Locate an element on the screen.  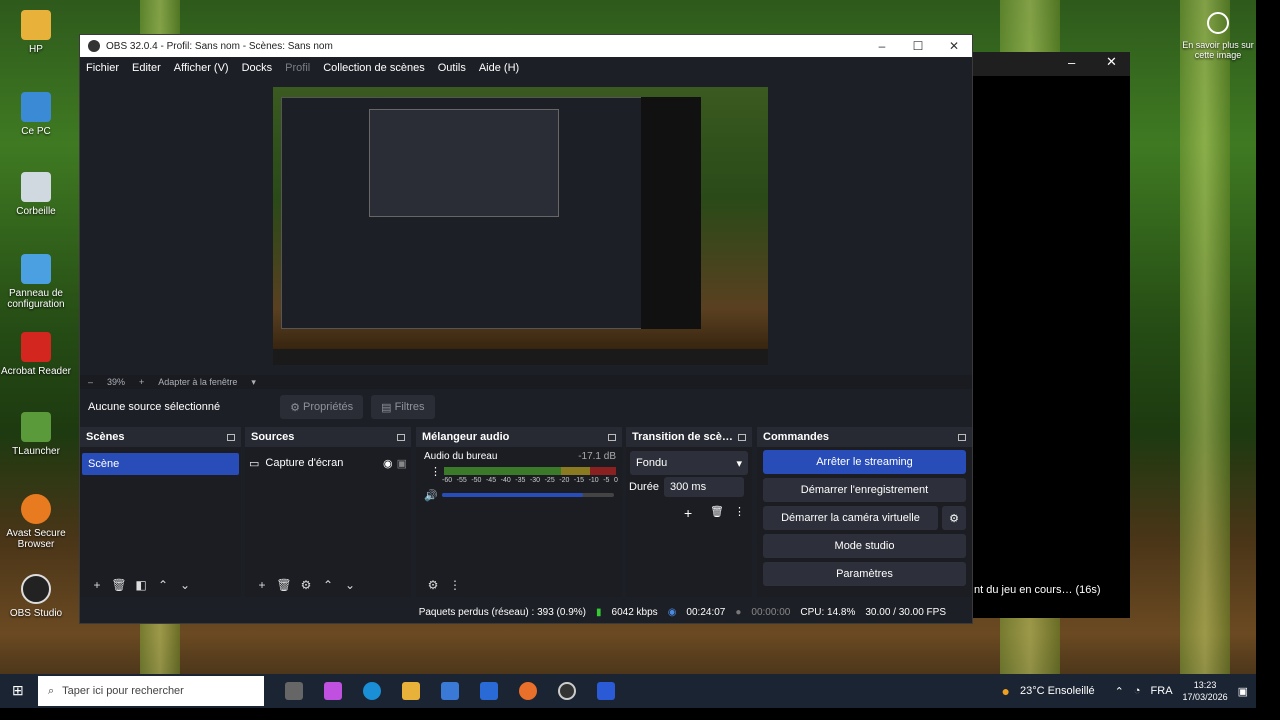
virtual-camera-button: Démarrer la caméra virtuelle is located at coordinates (850, 518).